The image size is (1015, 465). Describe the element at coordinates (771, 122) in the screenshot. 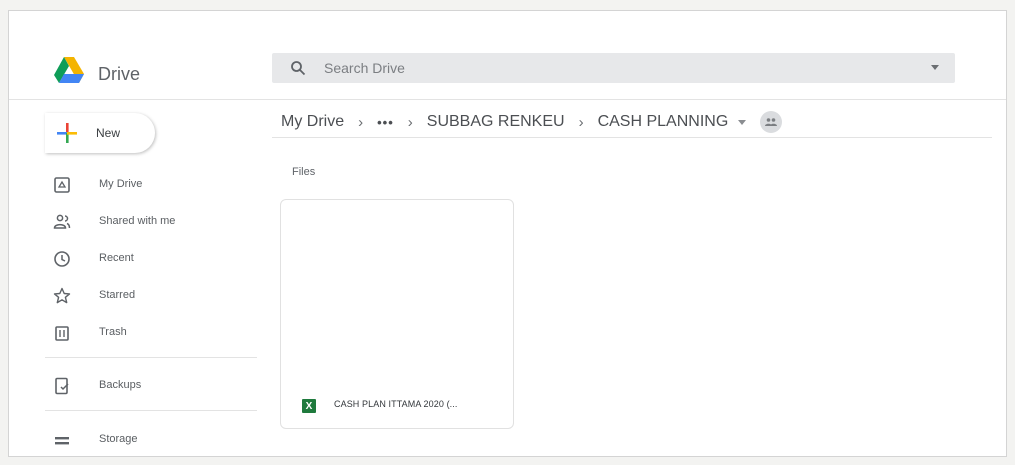

I see `shared-folder-icon` at that location.